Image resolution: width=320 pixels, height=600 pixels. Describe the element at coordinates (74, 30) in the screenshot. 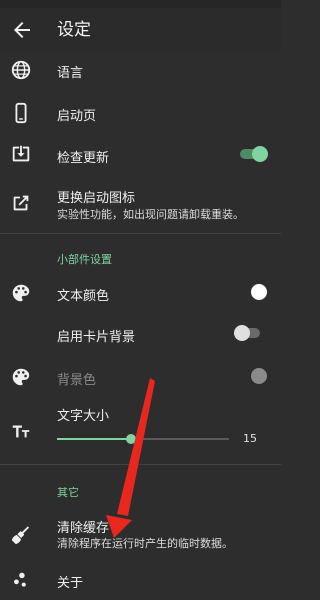

I see `page-title: 设定` at that location.